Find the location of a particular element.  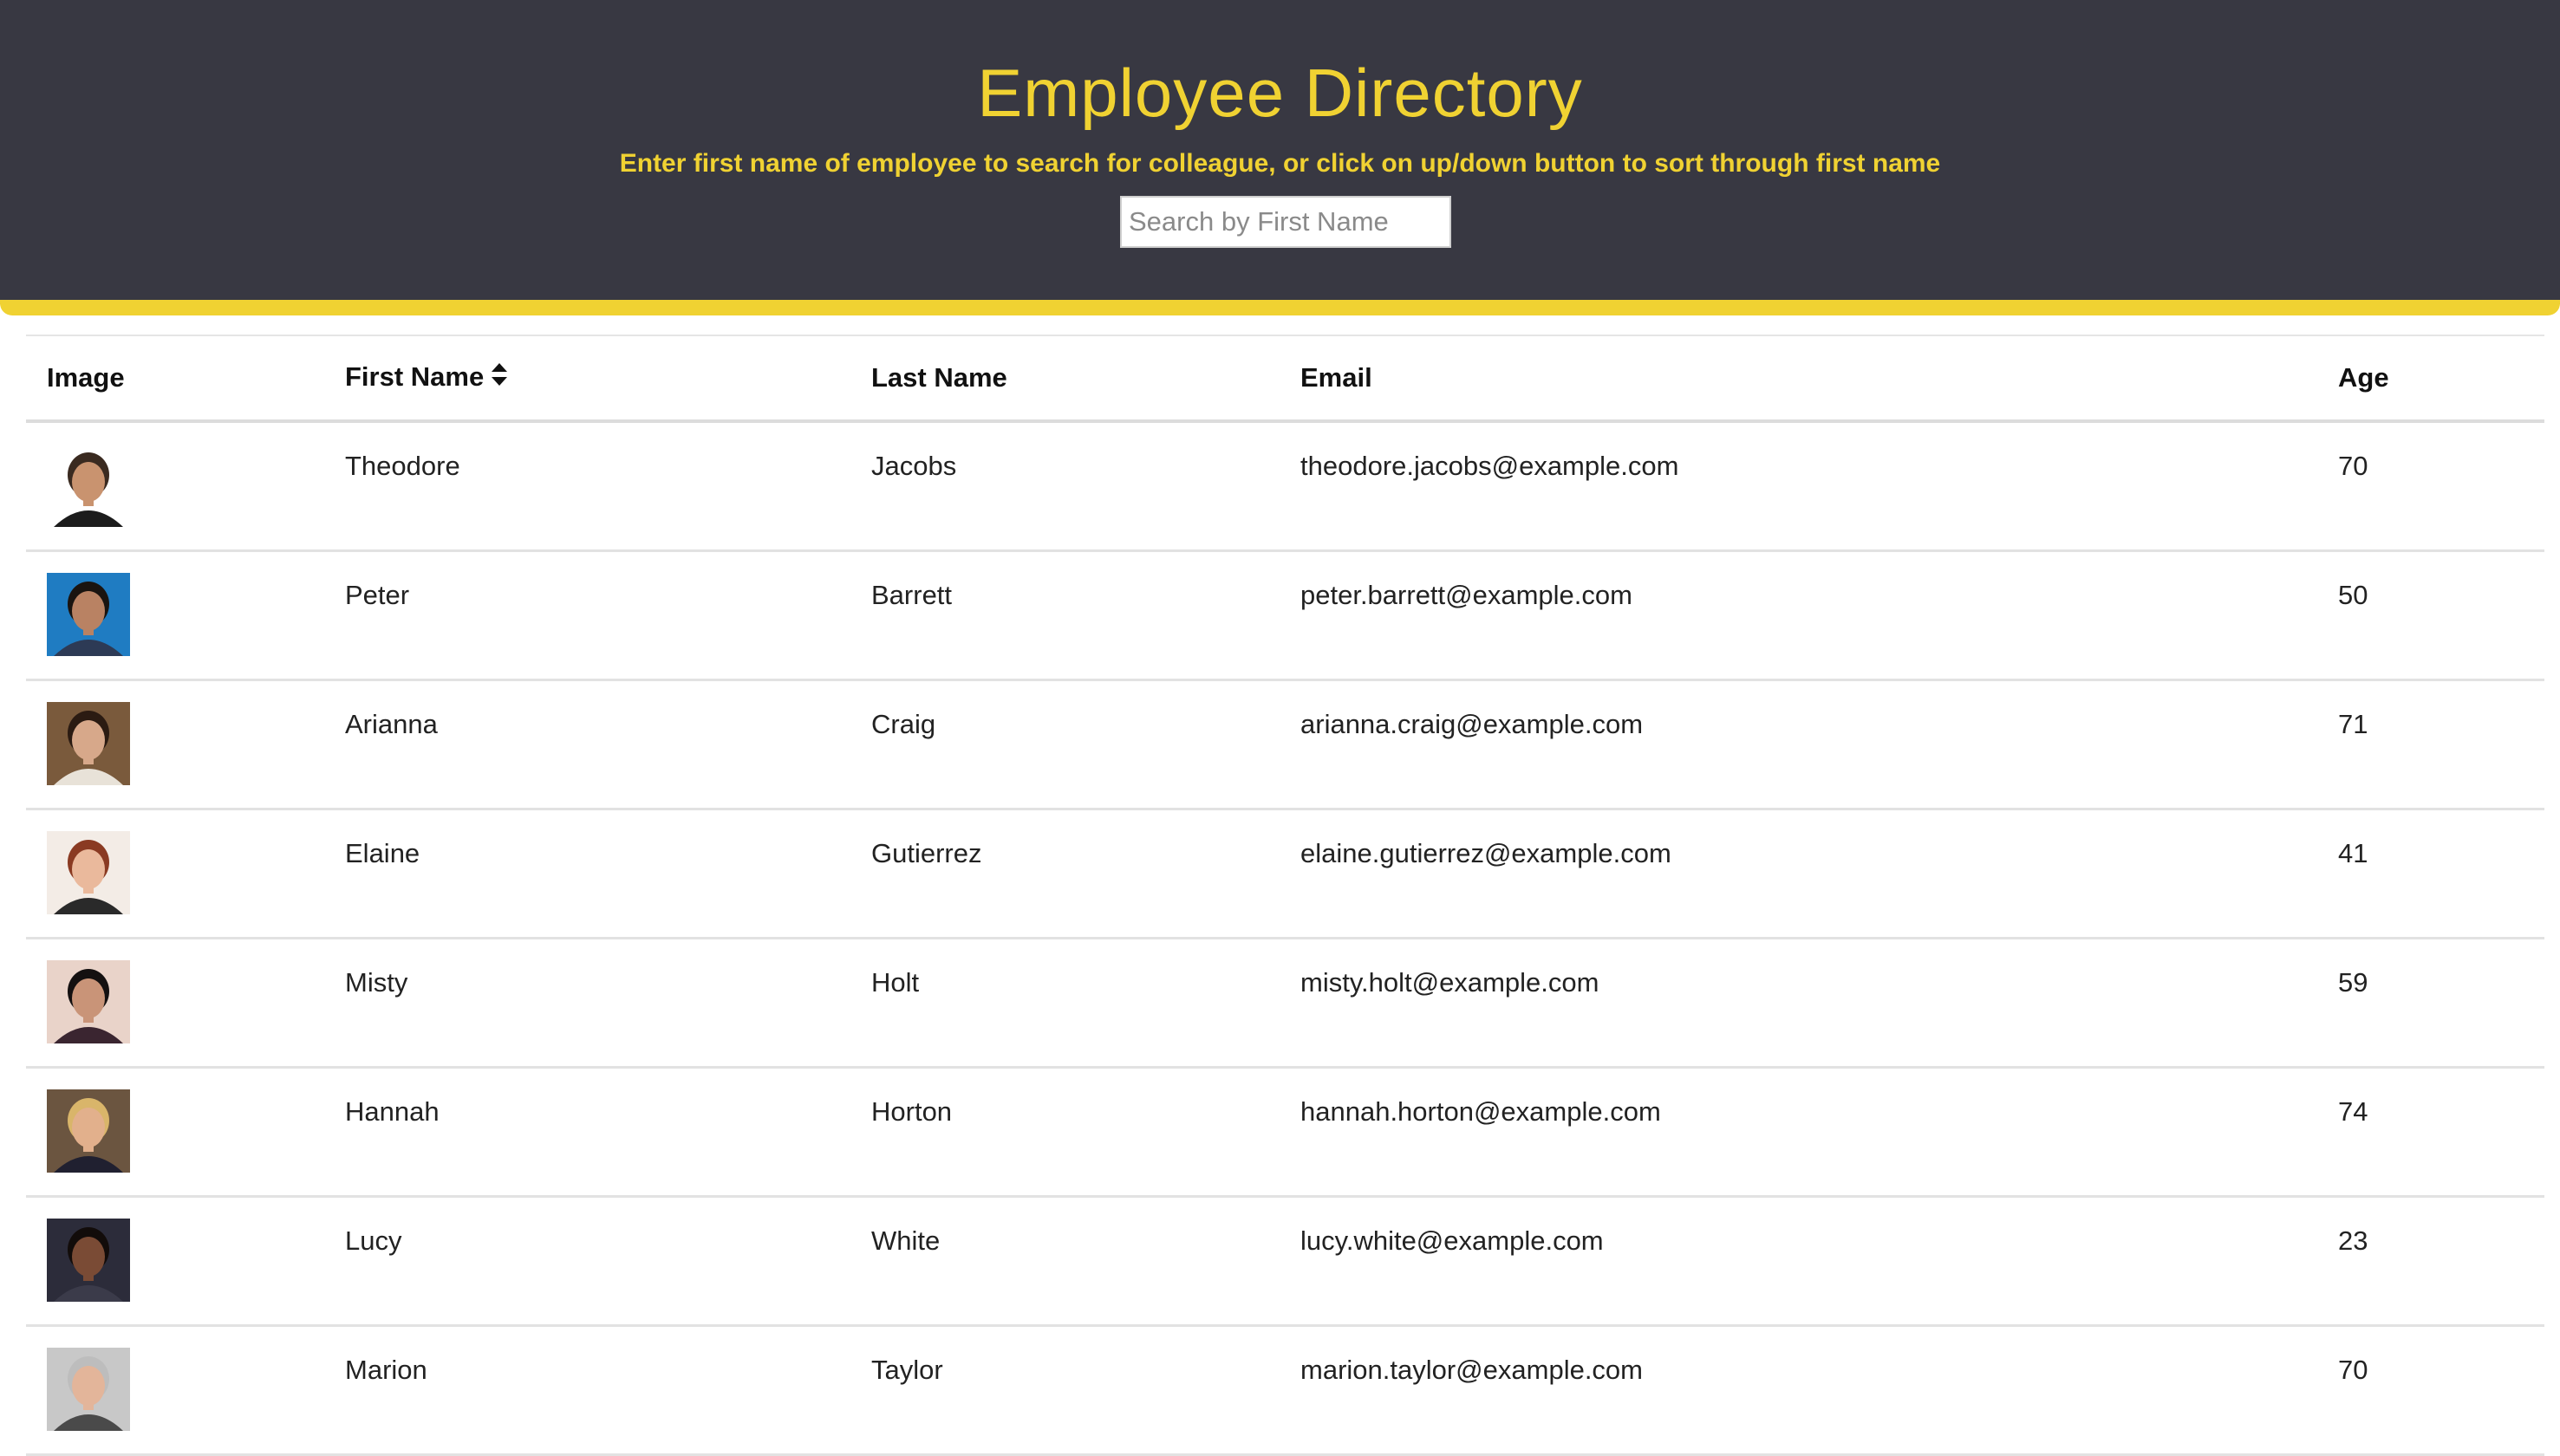

table-row: Hannah Horton hannah.horton@example.com 74 is located at coordinates (1285, 1132).